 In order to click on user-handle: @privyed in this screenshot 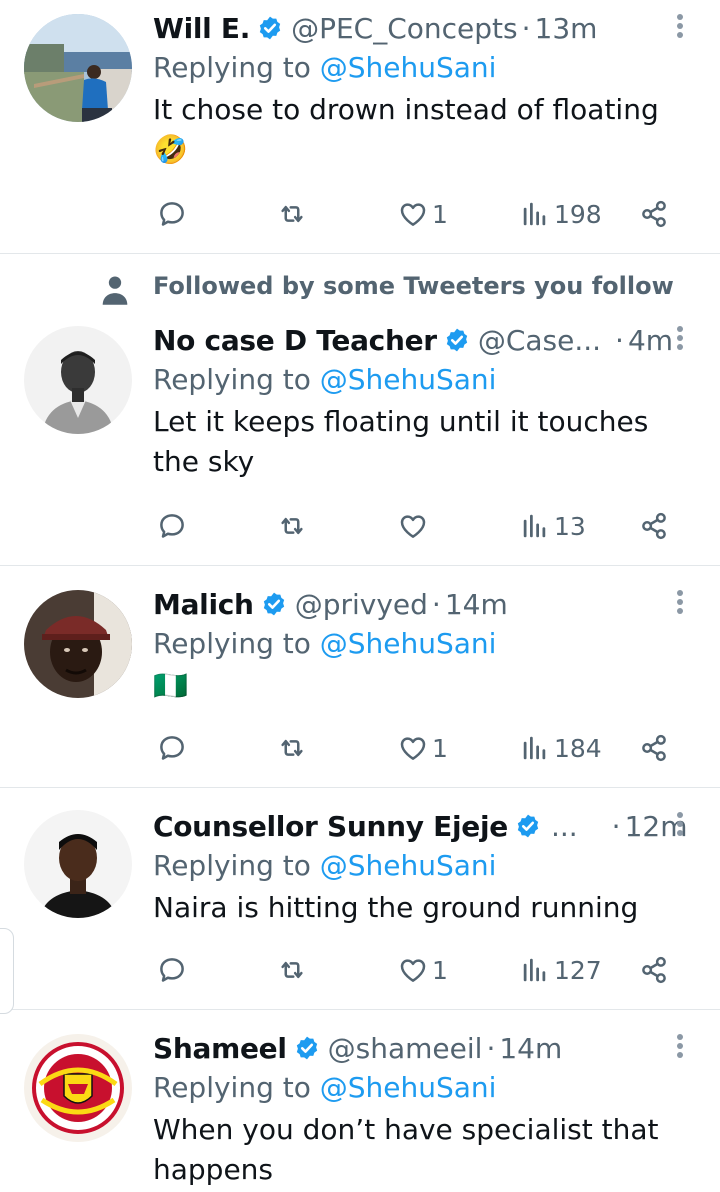, I will do `click(361, 604)`.